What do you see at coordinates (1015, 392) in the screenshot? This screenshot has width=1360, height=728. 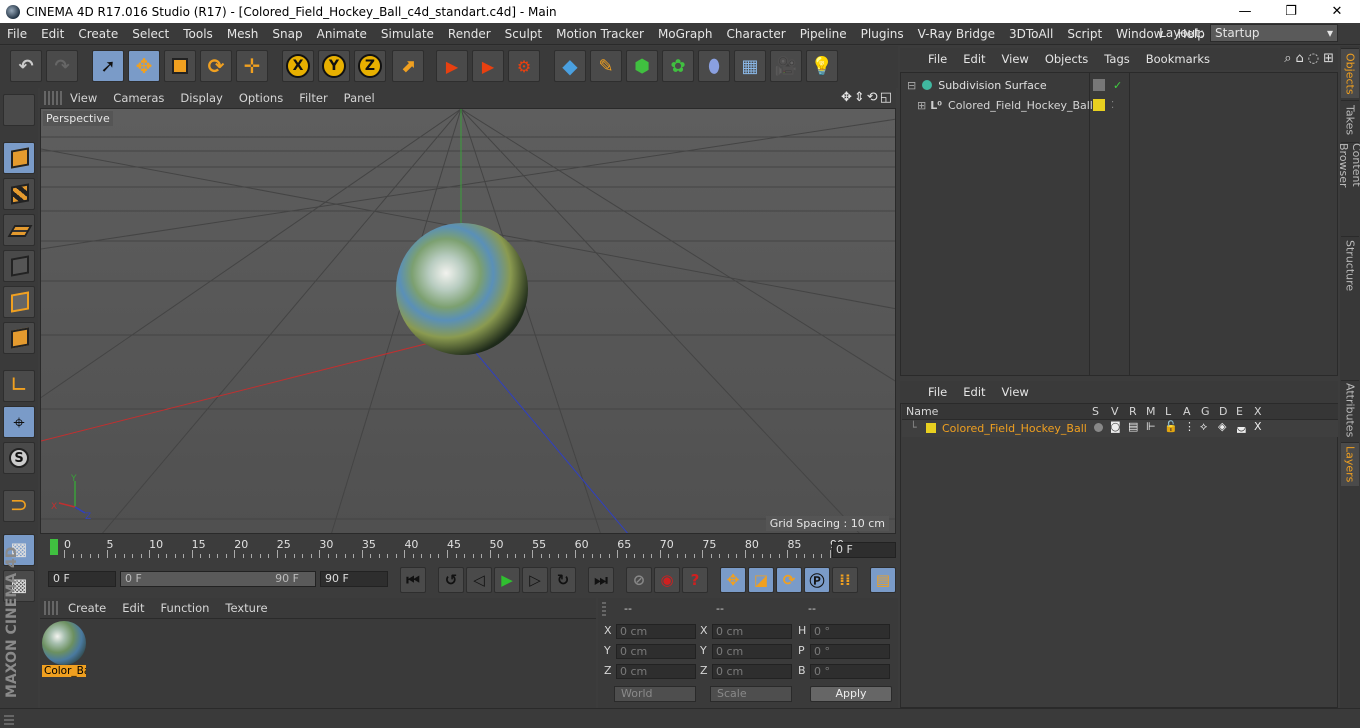 I see `layer-menu-view: View` at bounding box center [1015, 392].